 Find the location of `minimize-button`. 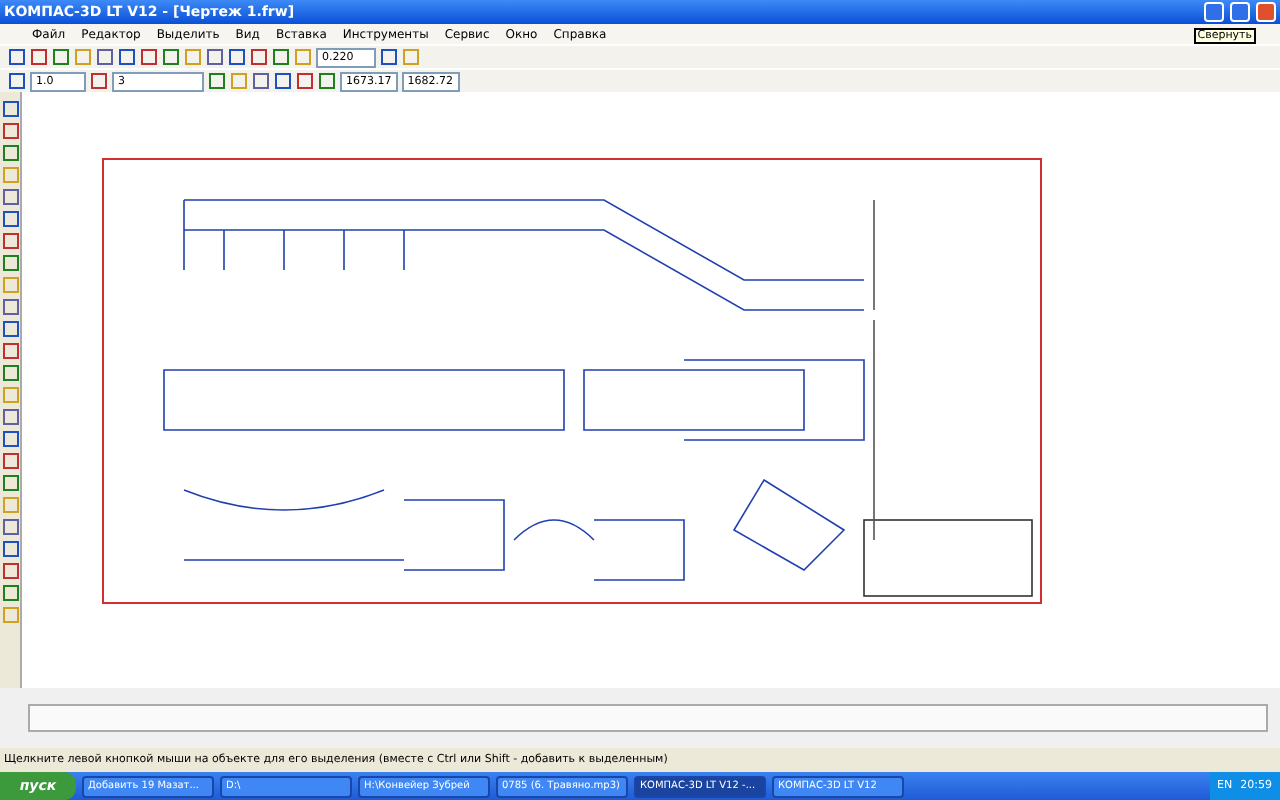

minimize-button is located at coordinates (1214, 12).